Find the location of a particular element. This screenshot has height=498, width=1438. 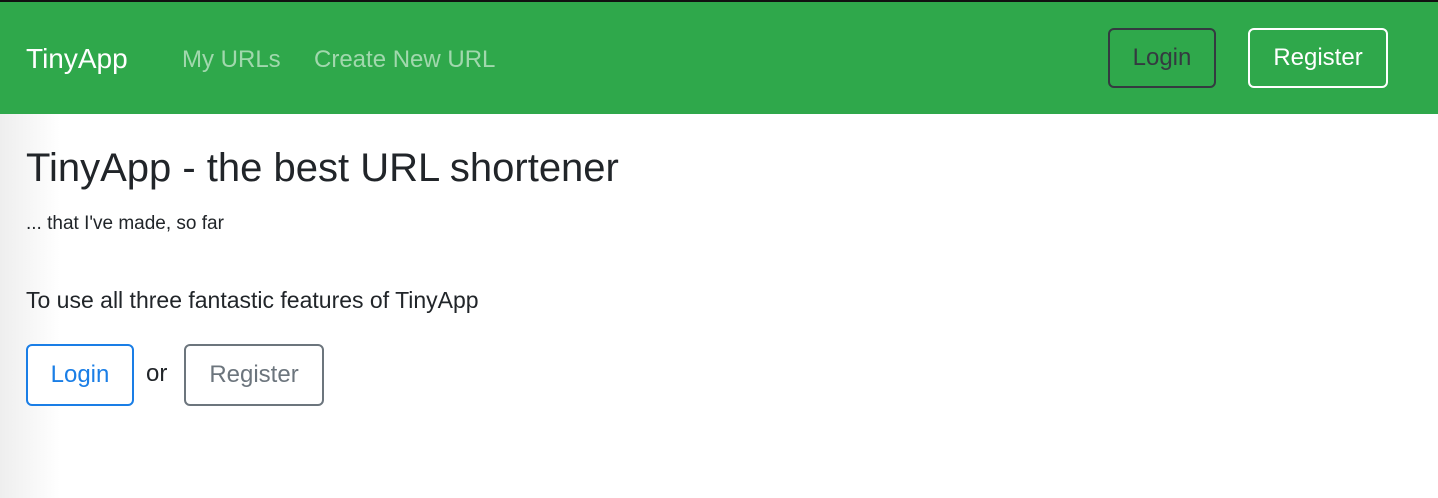

brand-link: TinyApp is located at coordinates (77, 59).